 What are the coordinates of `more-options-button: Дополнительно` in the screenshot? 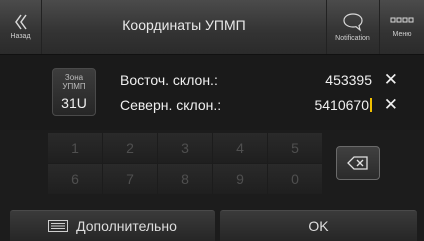 It's located at (112, 225).